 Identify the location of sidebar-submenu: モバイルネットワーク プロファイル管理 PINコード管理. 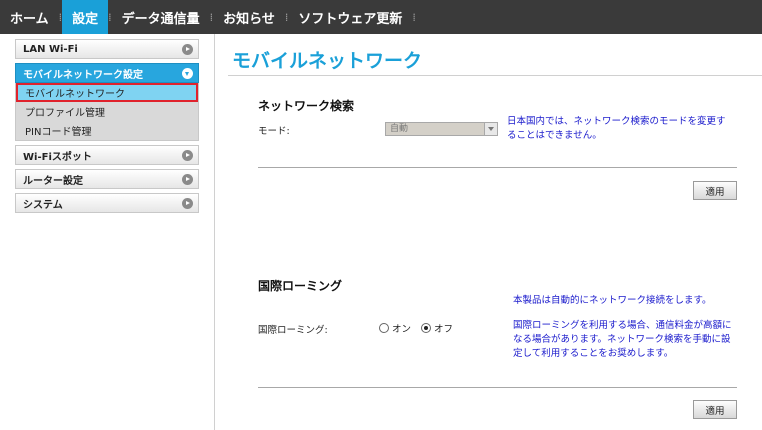
(107, 112).